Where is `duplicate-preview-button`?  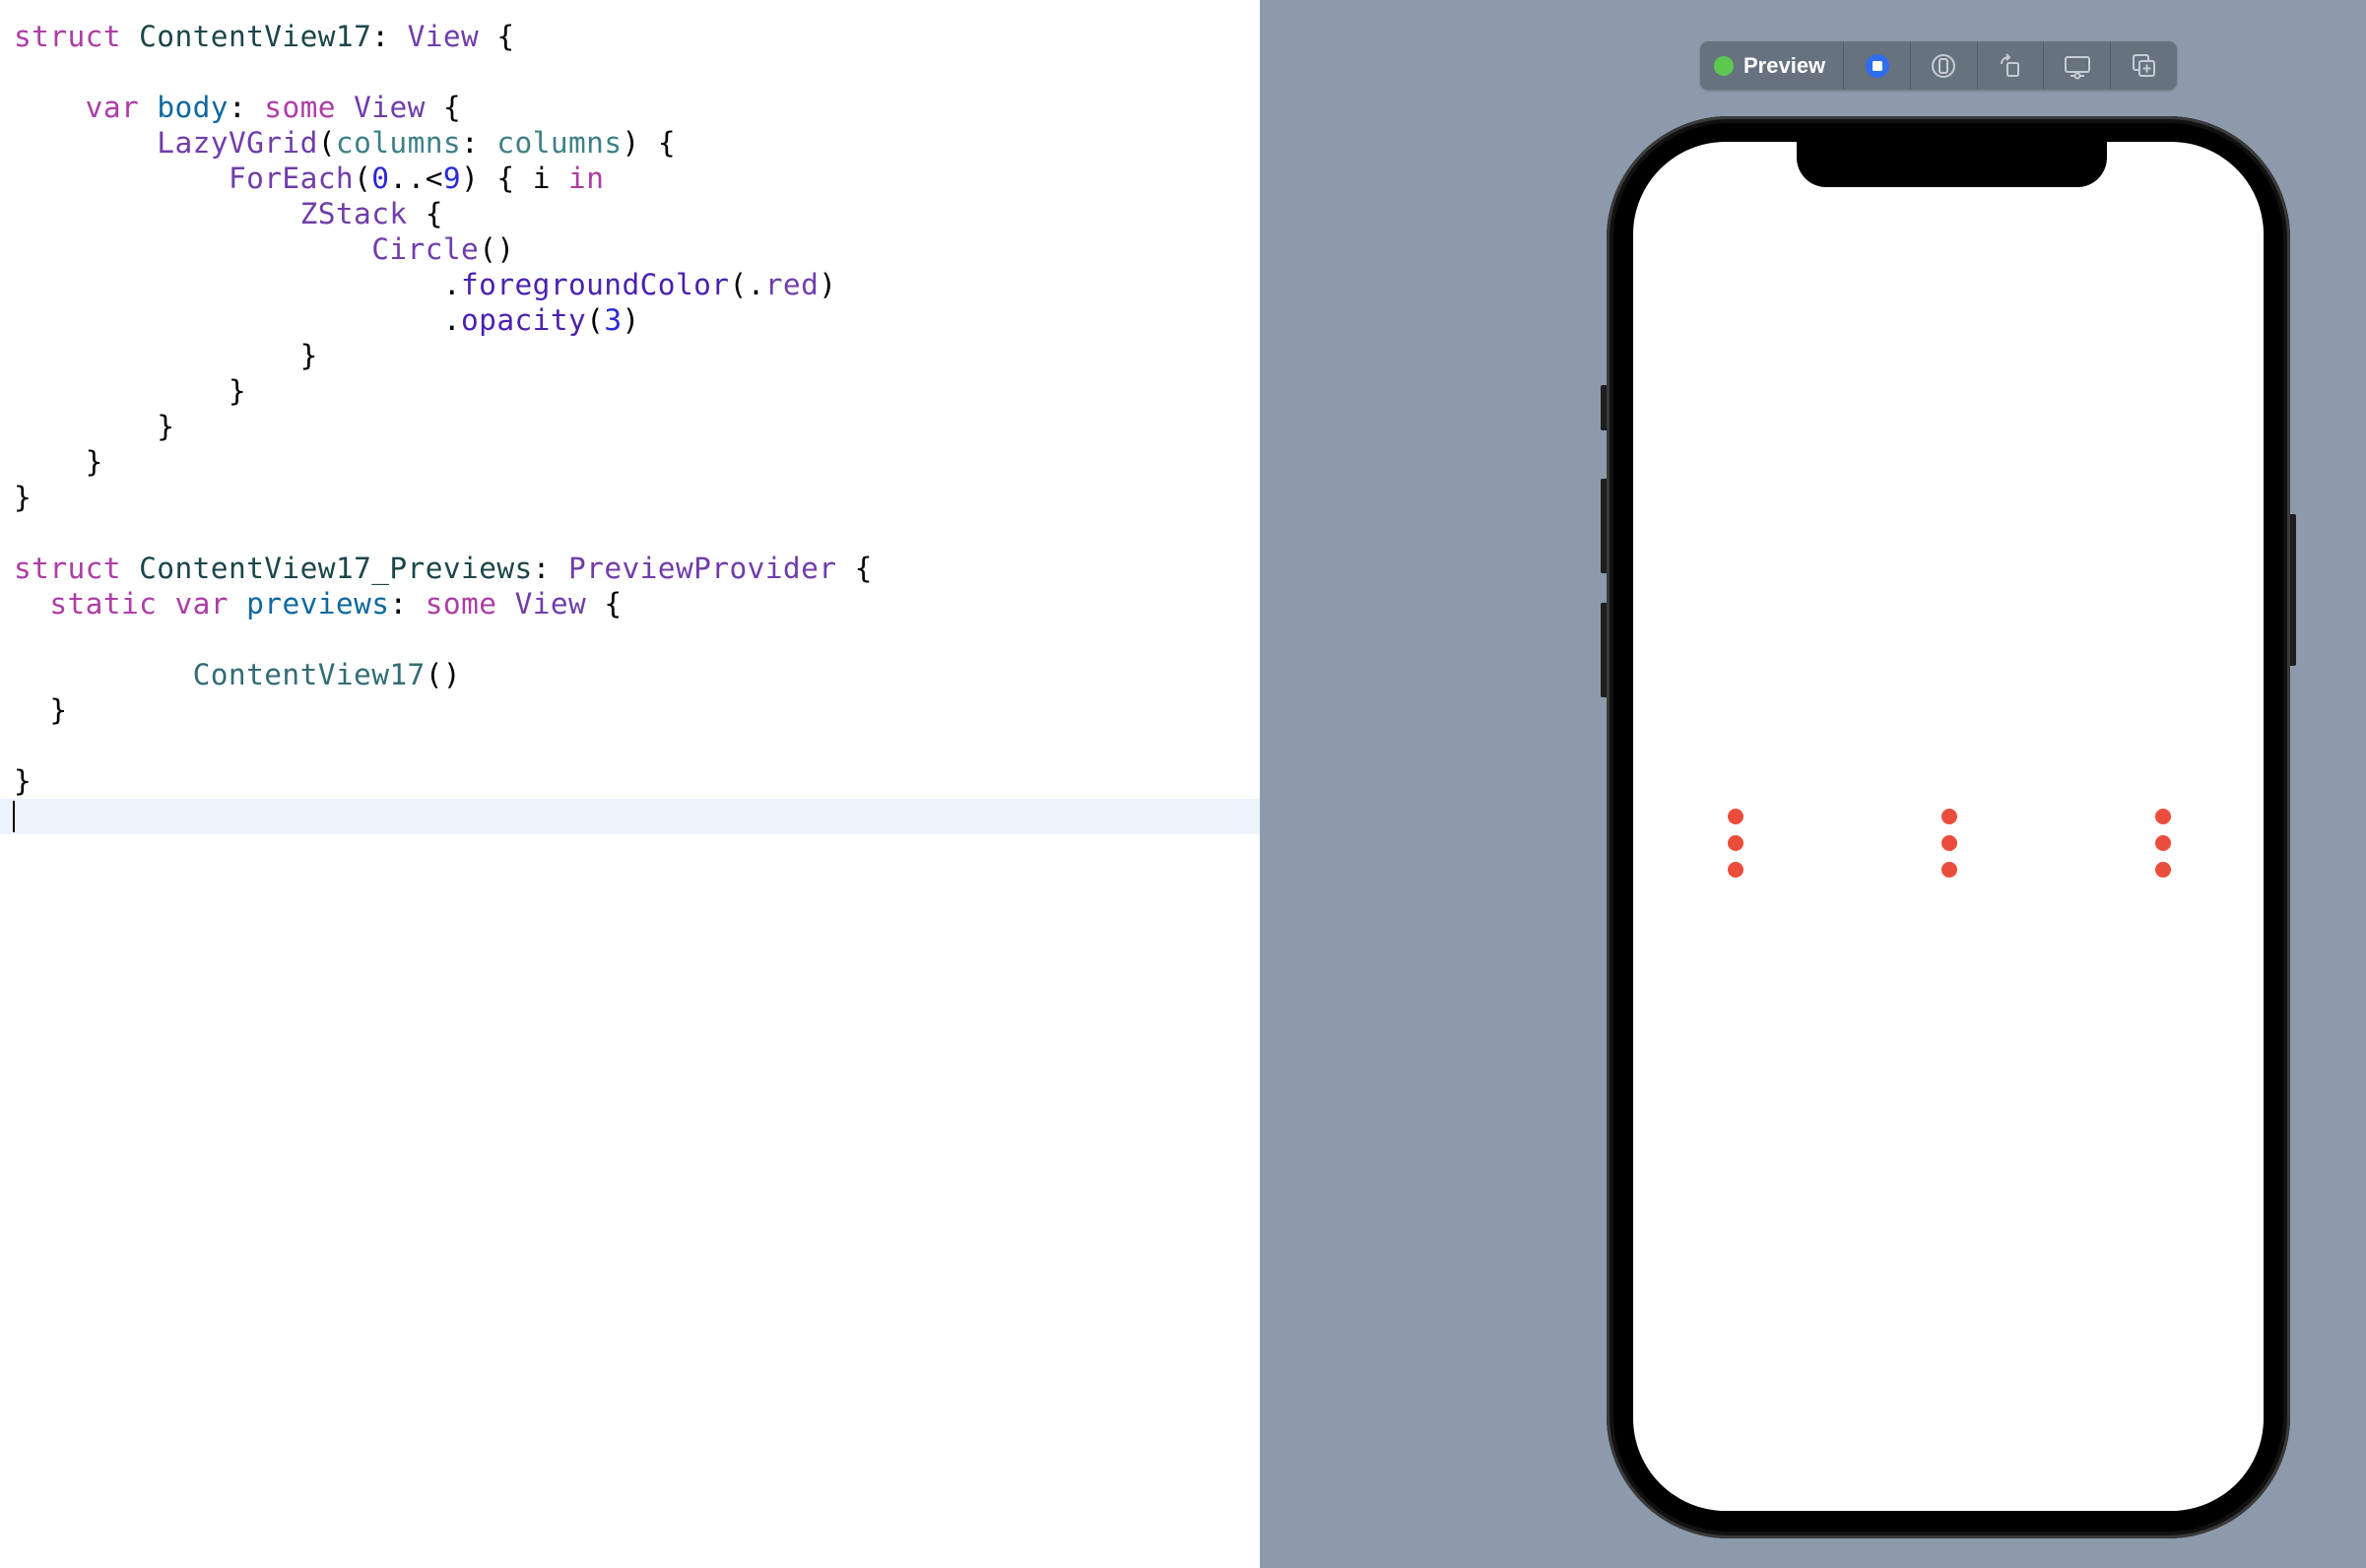
duplicate-preview-button is located at coordinates (2144, 65).